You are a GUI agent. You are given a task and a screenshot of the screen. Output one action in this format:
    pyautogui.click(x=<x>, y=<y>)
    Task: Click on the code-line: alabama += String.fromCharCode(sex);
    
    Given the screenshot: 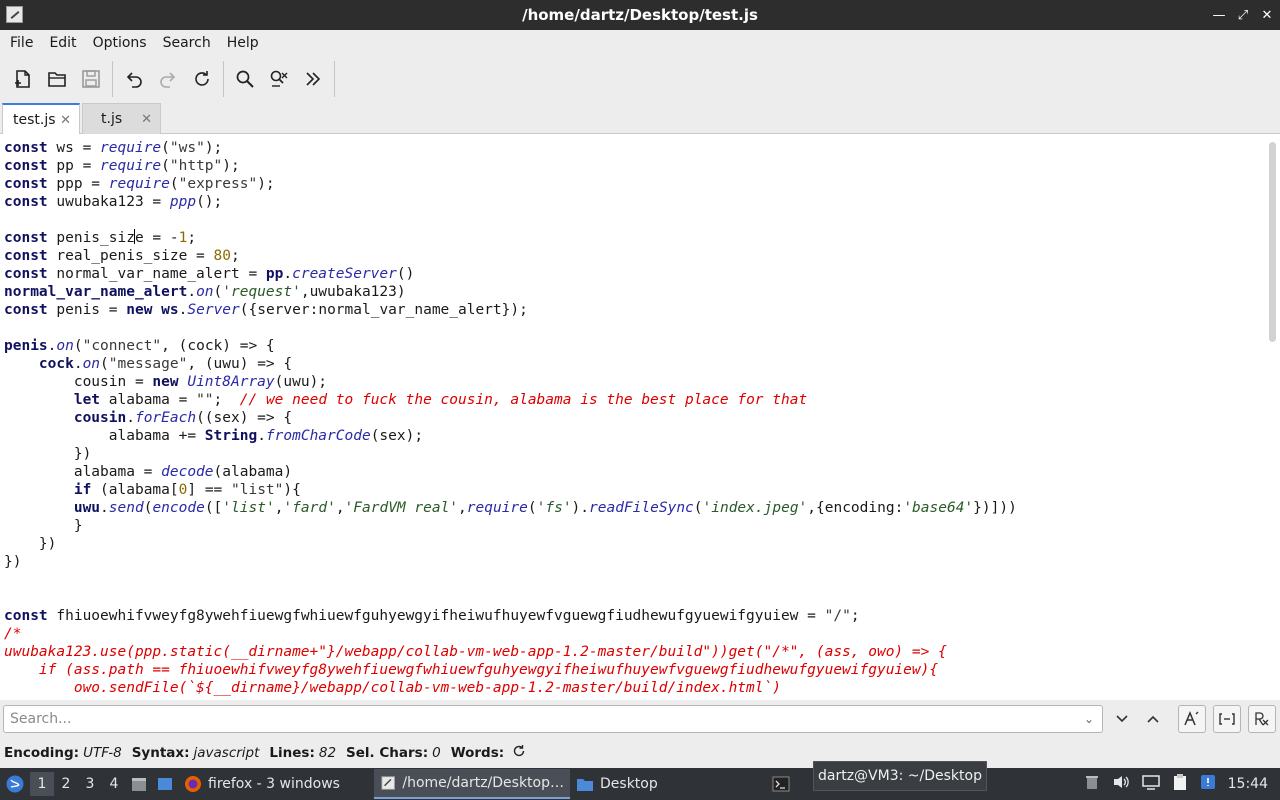 What is the action you would take?
    pyautogui.click(x=629, y=436)
    